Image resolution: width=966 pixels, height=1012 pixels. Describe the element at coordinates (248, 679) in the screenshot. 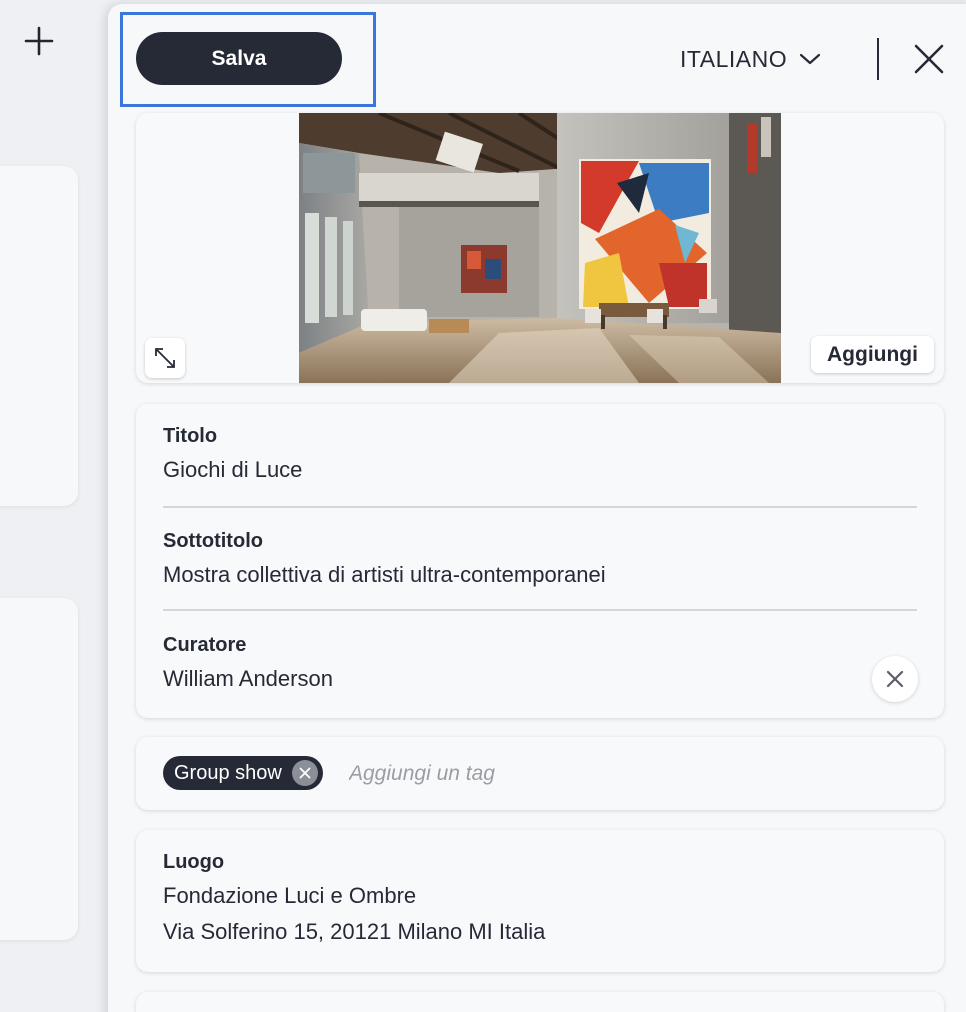

I see `curator-value: William Anderson` at that location.